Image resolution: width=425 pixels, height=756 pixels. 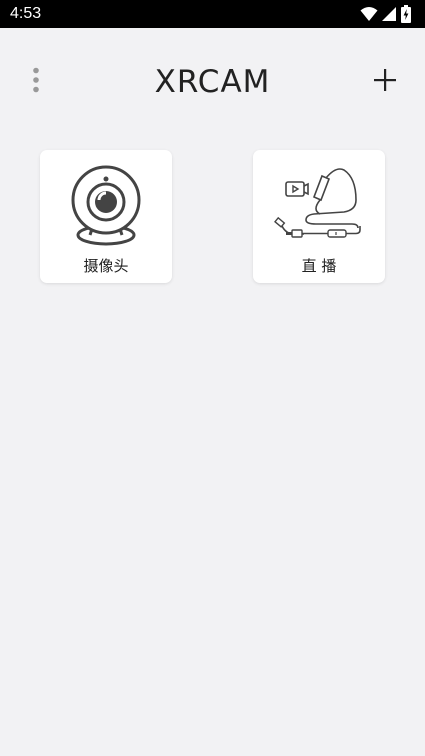 I want to click on live-card-label: 直 播, so click(x=319, y=266).